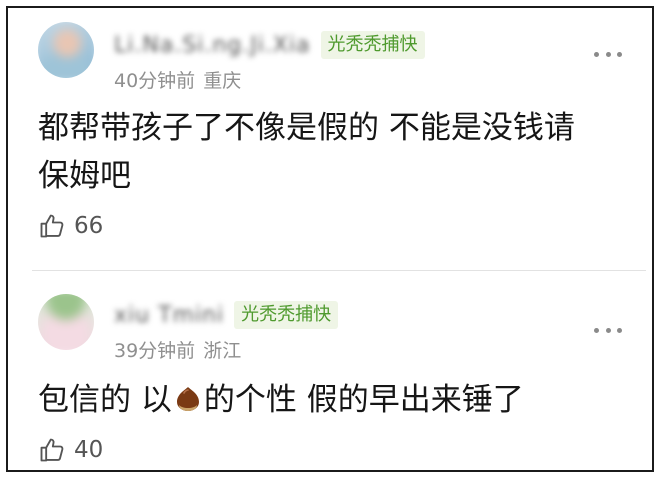  What do you see at coordinates (339, 270) in the screenshot?
I see `divider` at bounding box center [339, 270].